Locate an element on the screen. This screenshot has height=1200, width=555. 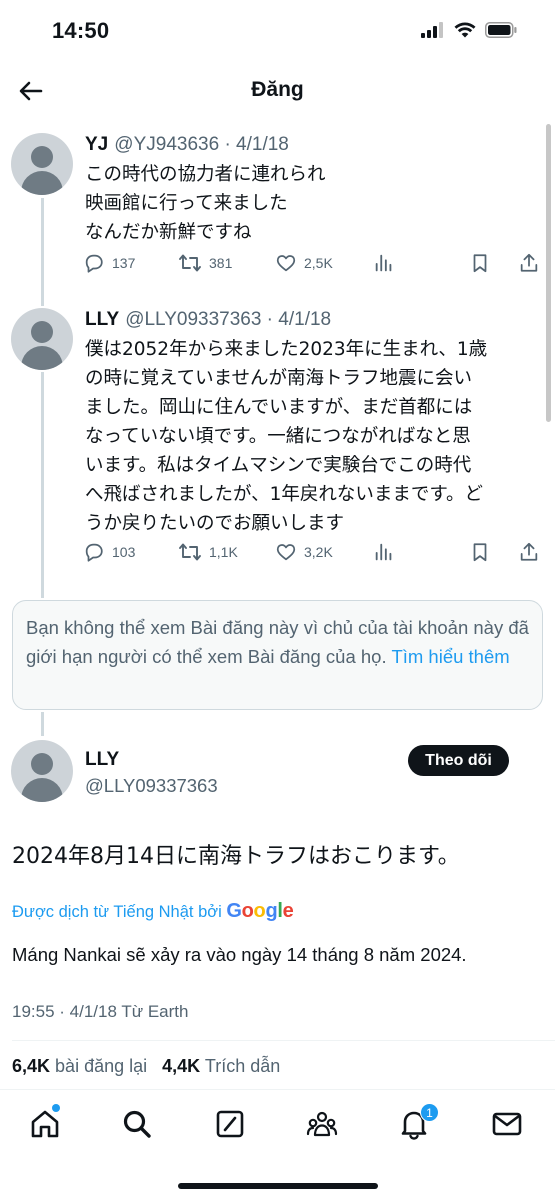
tweet-header: LLY @LLY09337363 · 4/1/18 is located at coordinates (208, 319).